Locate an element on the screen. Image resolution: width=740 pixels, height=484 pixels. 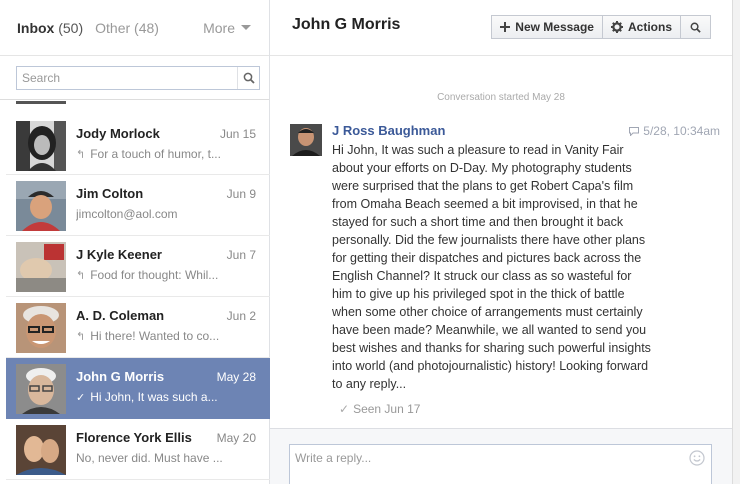
conversation-header: John G Morris New Message Actions is located at coordinates (501, 28).